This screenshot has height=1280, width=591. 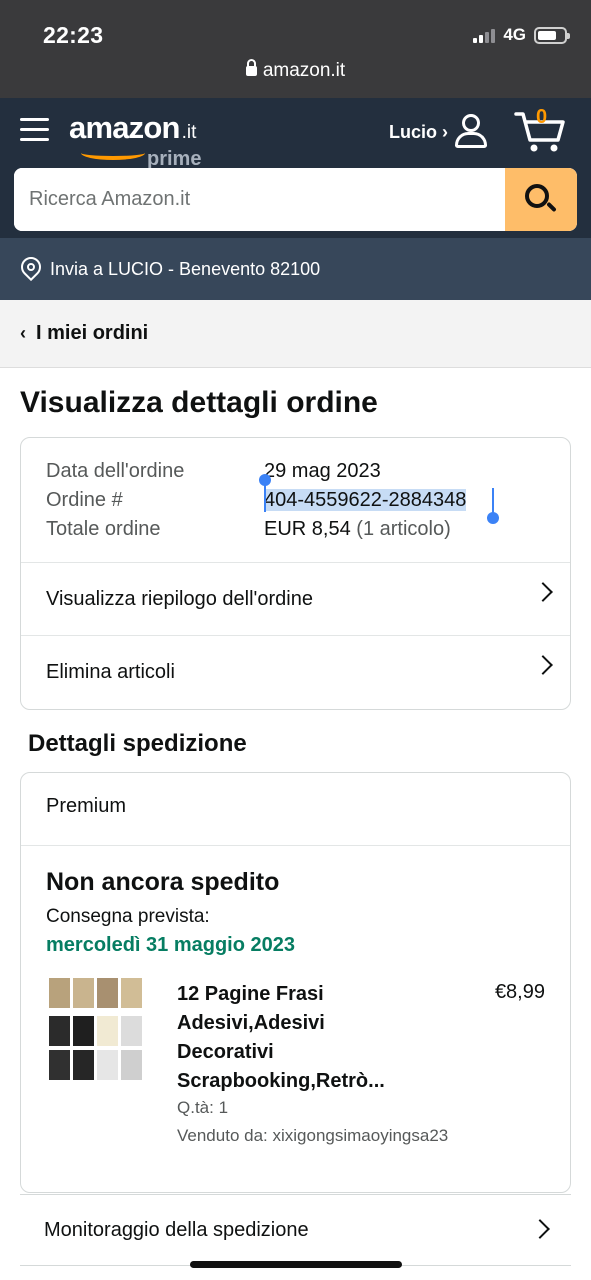 What do you see at coordinates (203, 1107) in the screenshot?
I see `product-quantity: Q.tà: 1` at bounding box center [203, 1107].